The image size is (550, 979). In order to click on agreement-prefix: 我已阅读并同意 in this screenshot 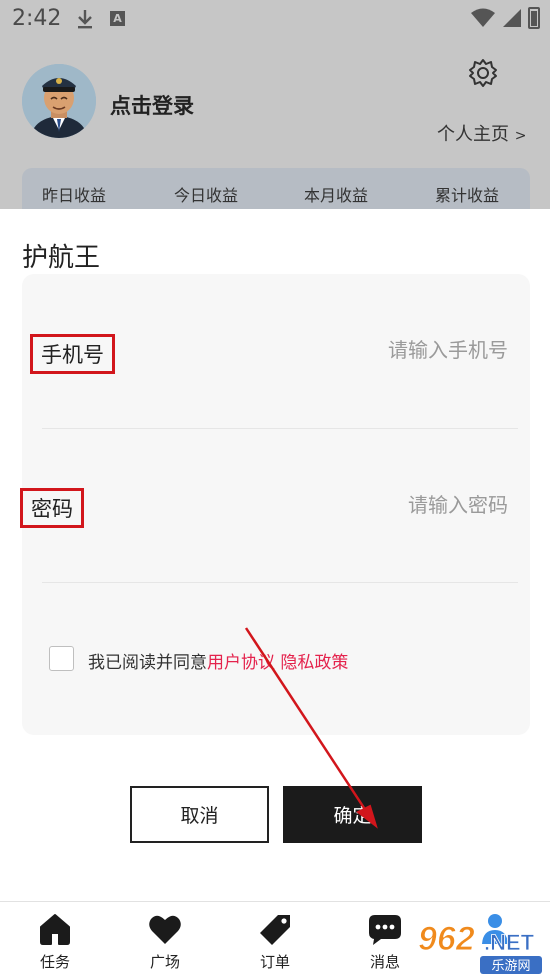, I will do `click(147, 663)`.